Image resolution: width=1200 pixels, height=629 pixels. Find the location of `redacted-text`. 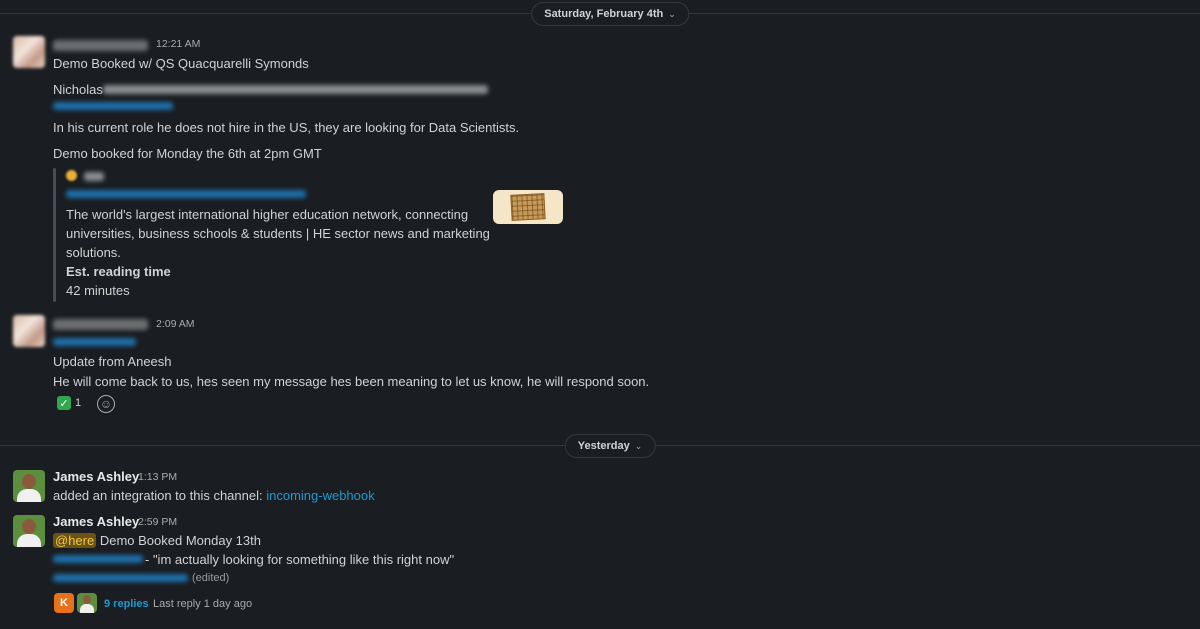

redacted-text is located at coordinates (295, 89).